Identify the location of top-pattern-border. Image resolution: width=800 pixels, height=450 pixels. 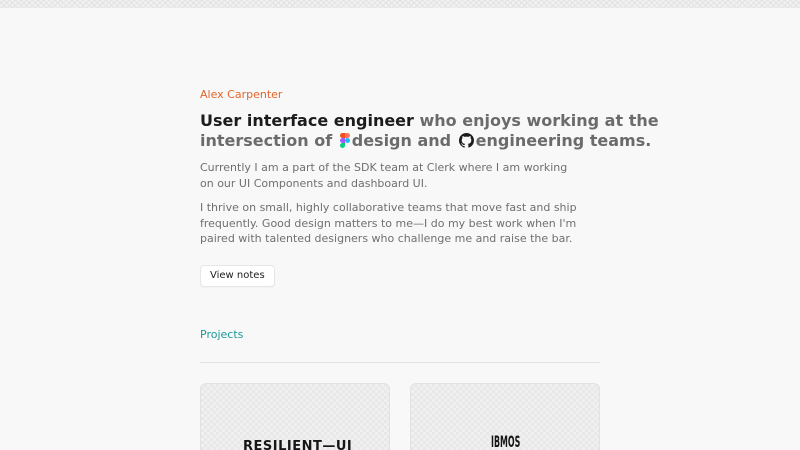
(400, 4).